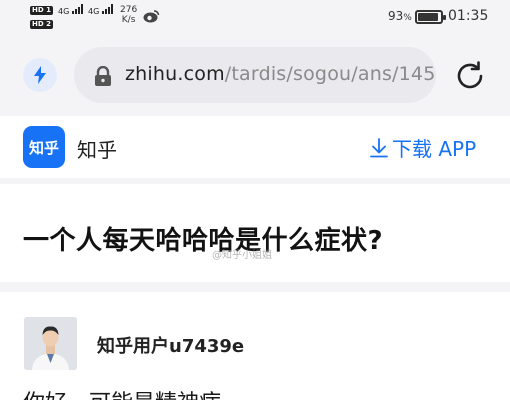 The height and width of the screenshot is (400, 510). Describe the element at coordinates (44, 147) in the screenshot. I see `zhihu-logo: 知乎` at that location.